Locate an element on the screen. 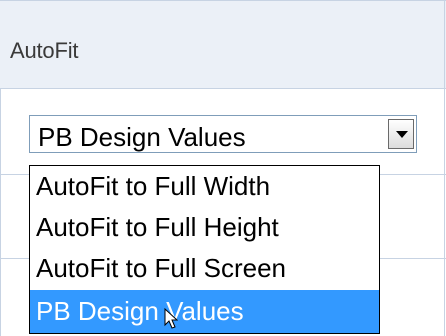 The image size is (446, 336). grid-line-left is located at coordinates (0, 212).